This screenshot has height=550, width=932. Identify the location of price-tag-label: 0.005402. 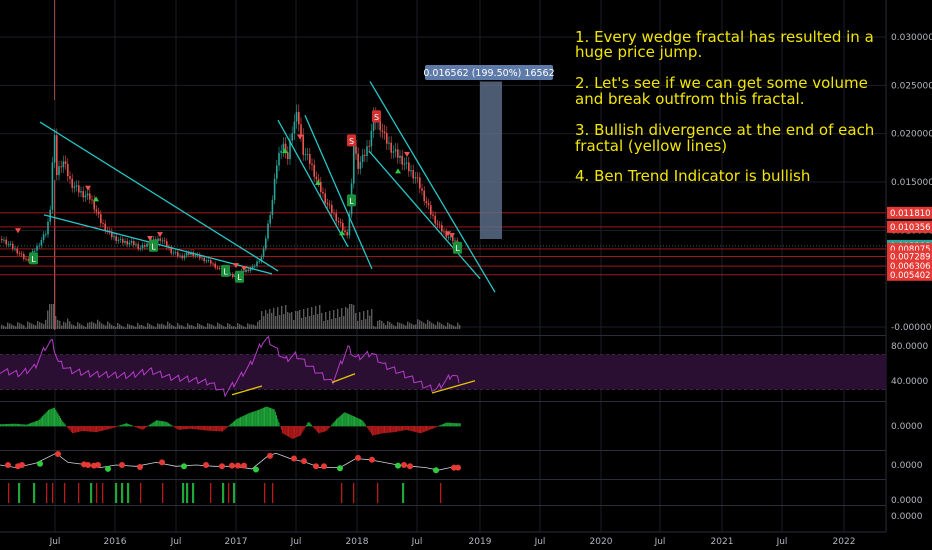
(910, 276).